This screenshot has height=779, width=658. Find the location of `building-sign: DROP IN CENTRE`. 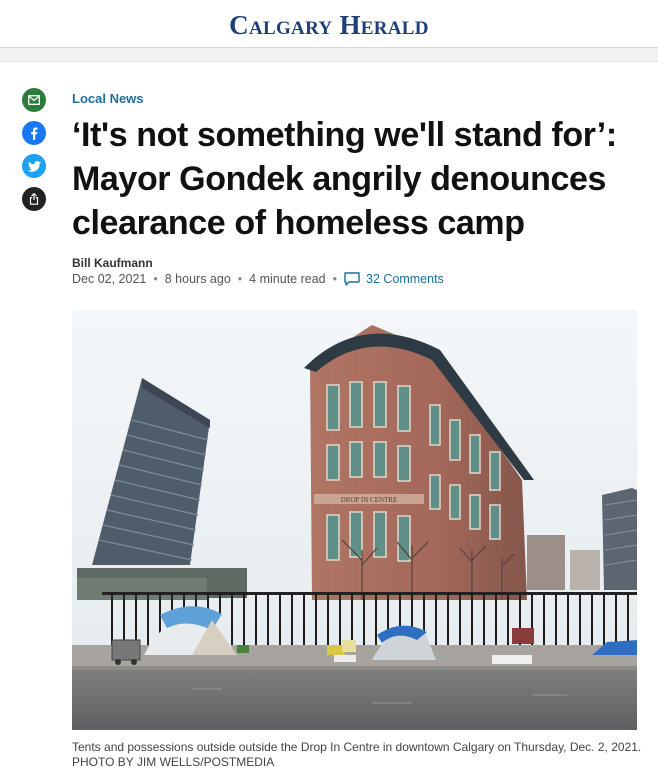

building-sign: DROP IN CENTRE is located at coordinates (369, 500).